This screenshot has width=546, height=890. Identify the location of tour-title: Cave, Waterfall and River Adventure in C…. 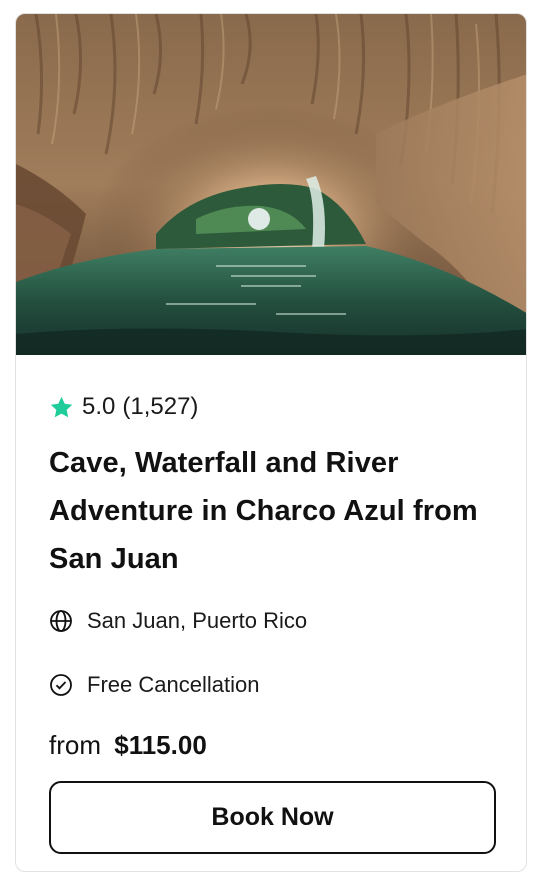
(279, 511).